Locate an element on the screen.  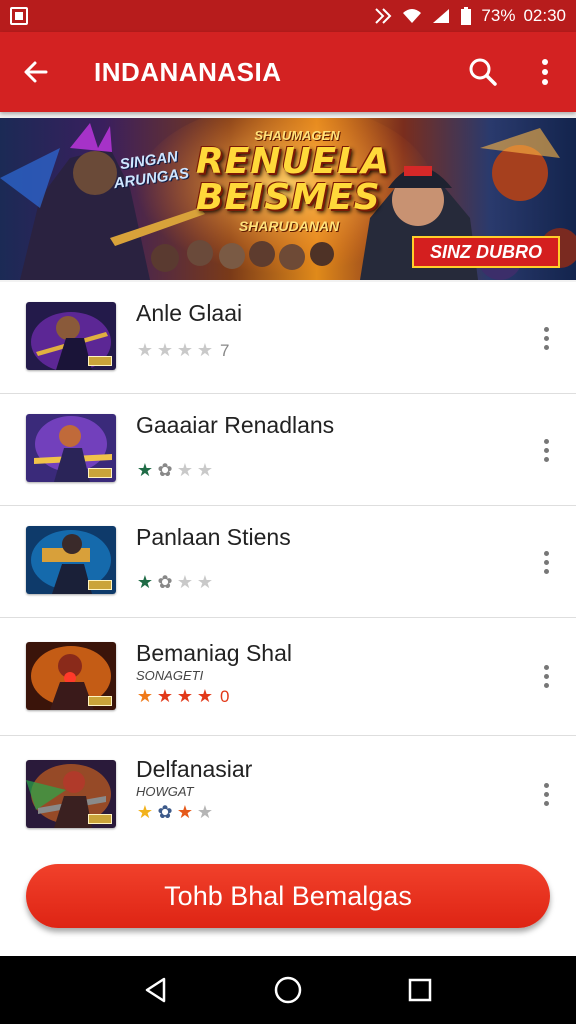
game-title: Delfanasiar is located at coordinates (194, 769).